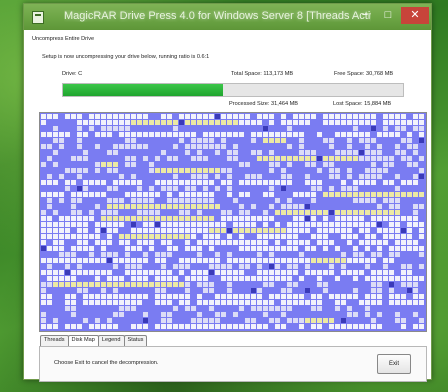  Describe the element at coordinates (111, 340) in the screenshot. I see `tab-legend: Legend` at that location.